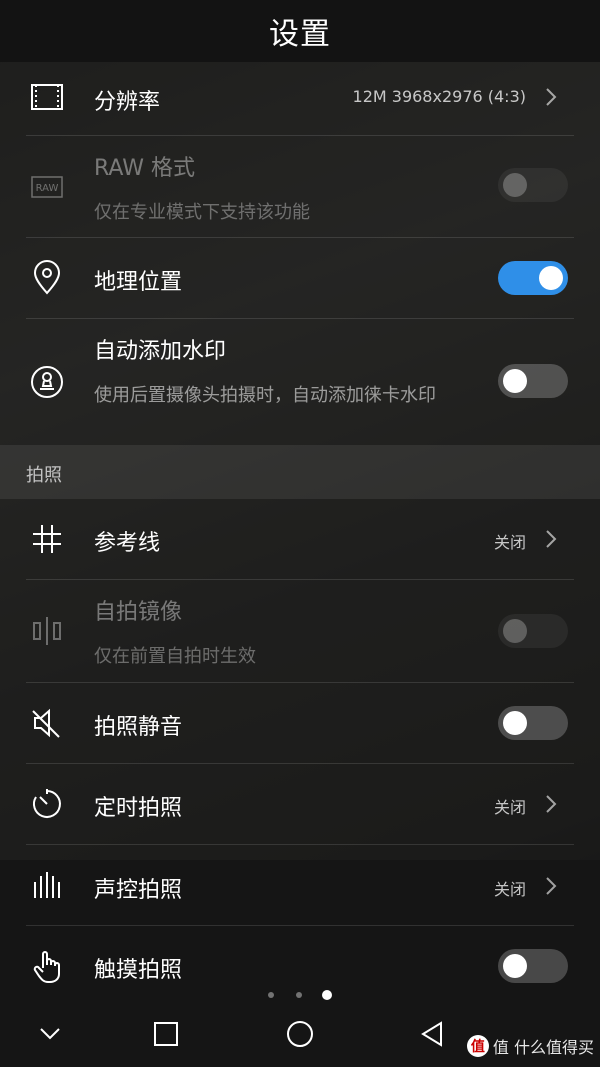 The image size is (600, 1067). What do you see at coordinates (175, 656) in the screenshot?
I see `setting-description: 仅在前置自拍时生效` at bounding box center [175, 656].